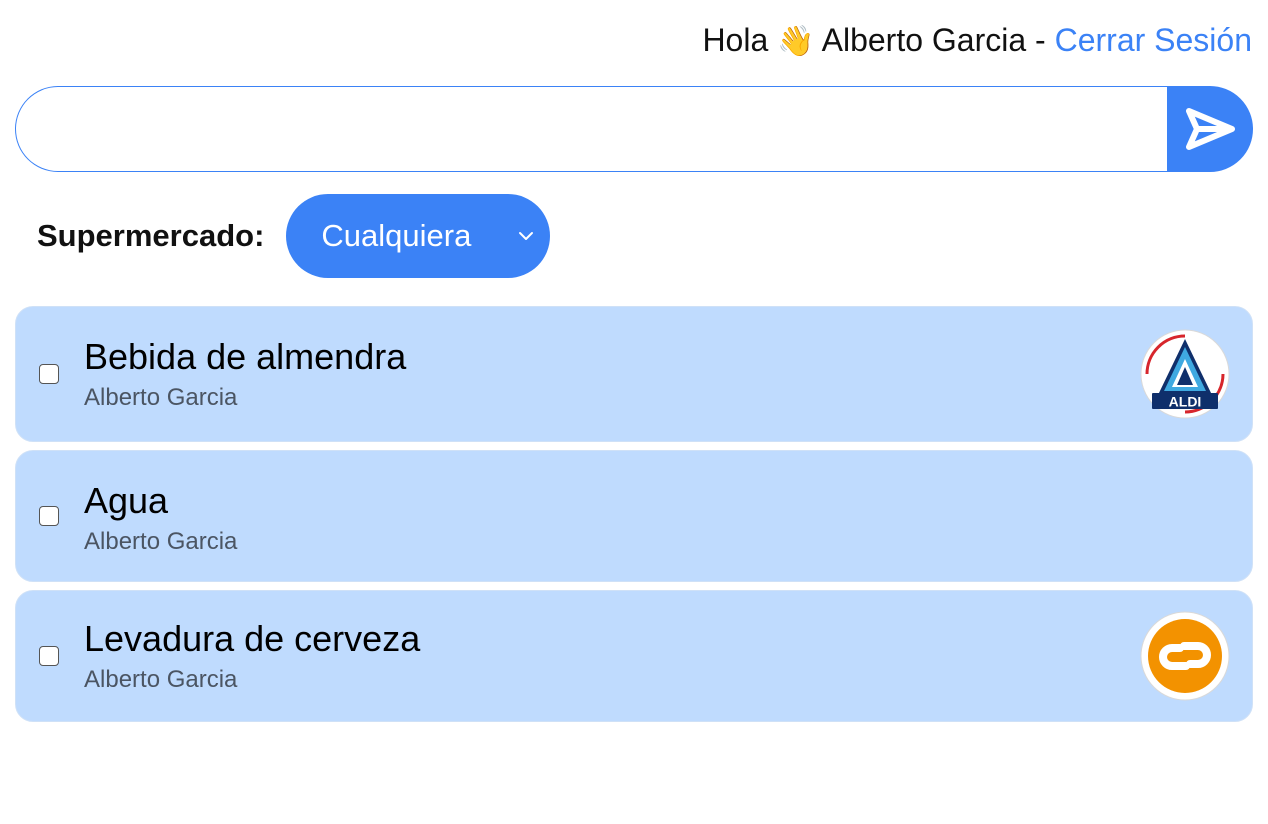  I want to click on send-arrow-icon, so click(1210, 129).